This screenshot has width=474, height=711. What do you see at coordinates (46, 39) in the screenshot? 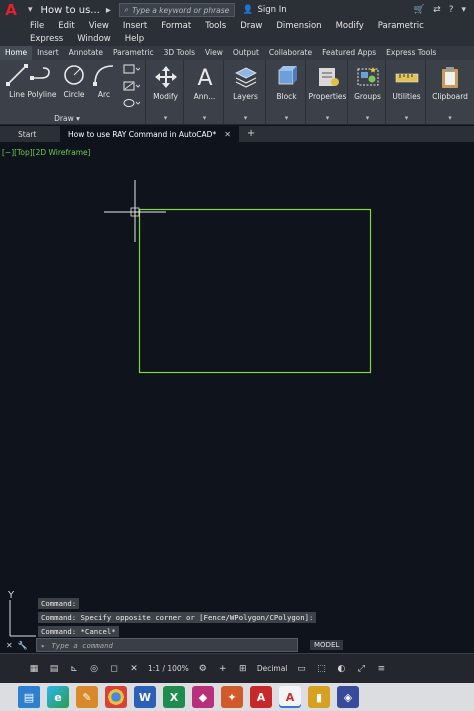
I see `menu-express: Express` at bounding box center [46, 39].